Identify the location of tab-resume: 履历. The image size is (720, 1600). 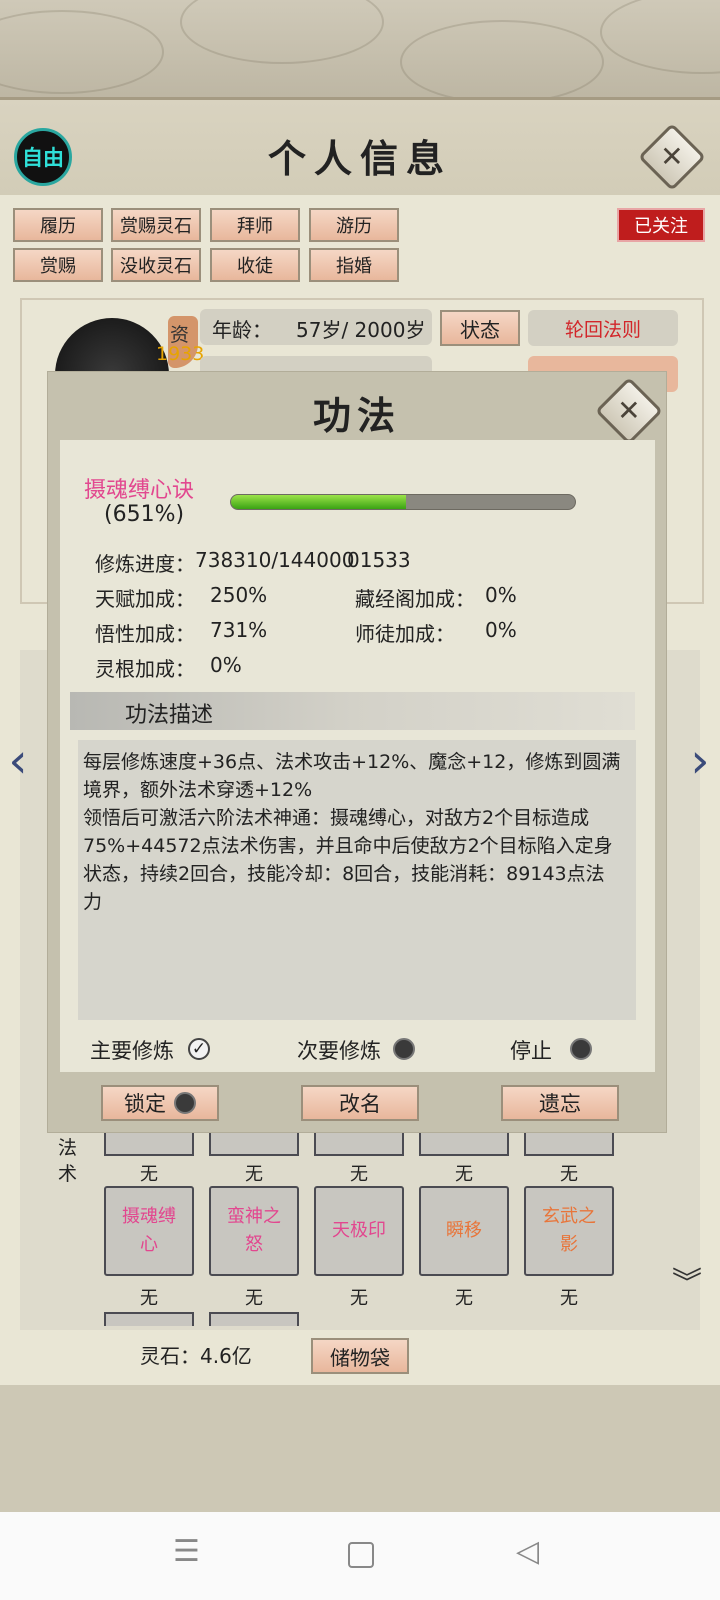
(58, 225).